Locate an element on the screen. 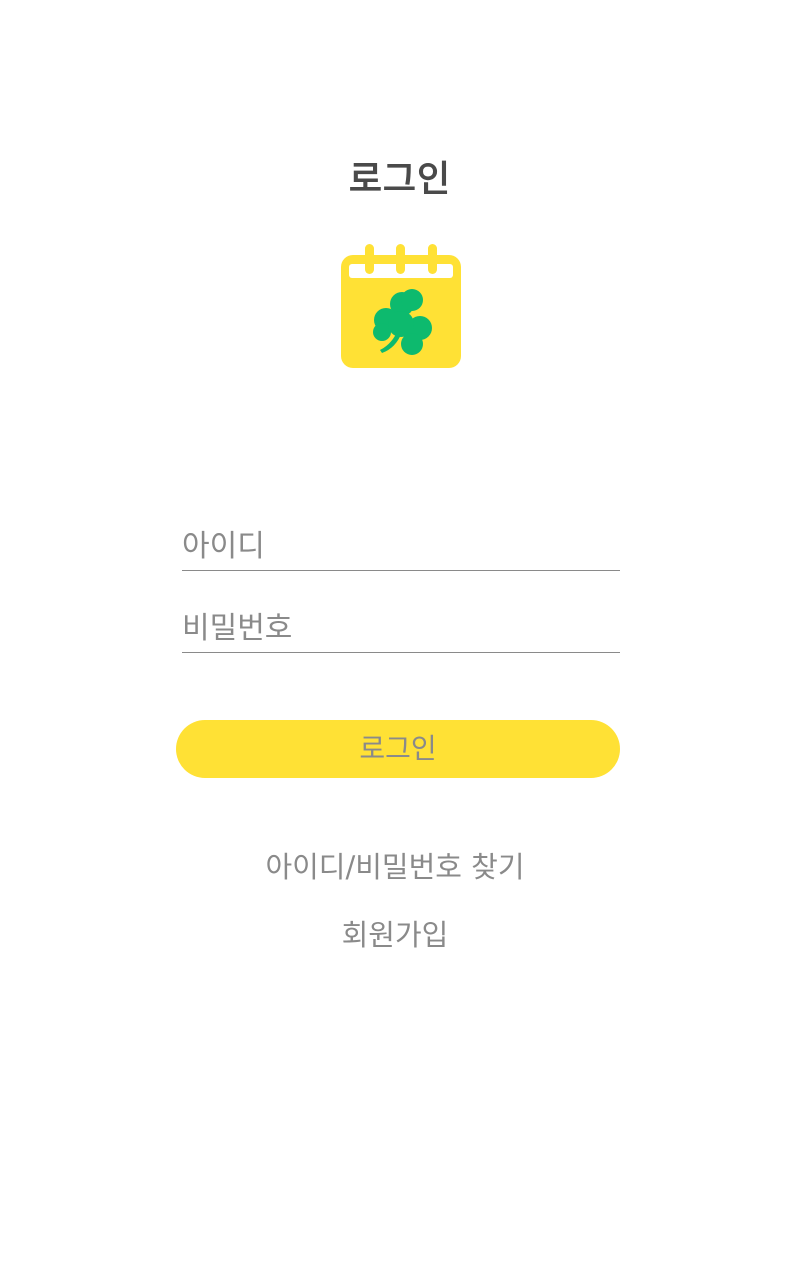 This screenshot has height=1280, width=800. calendar-clover-icon is located at coordinates (401, 306).